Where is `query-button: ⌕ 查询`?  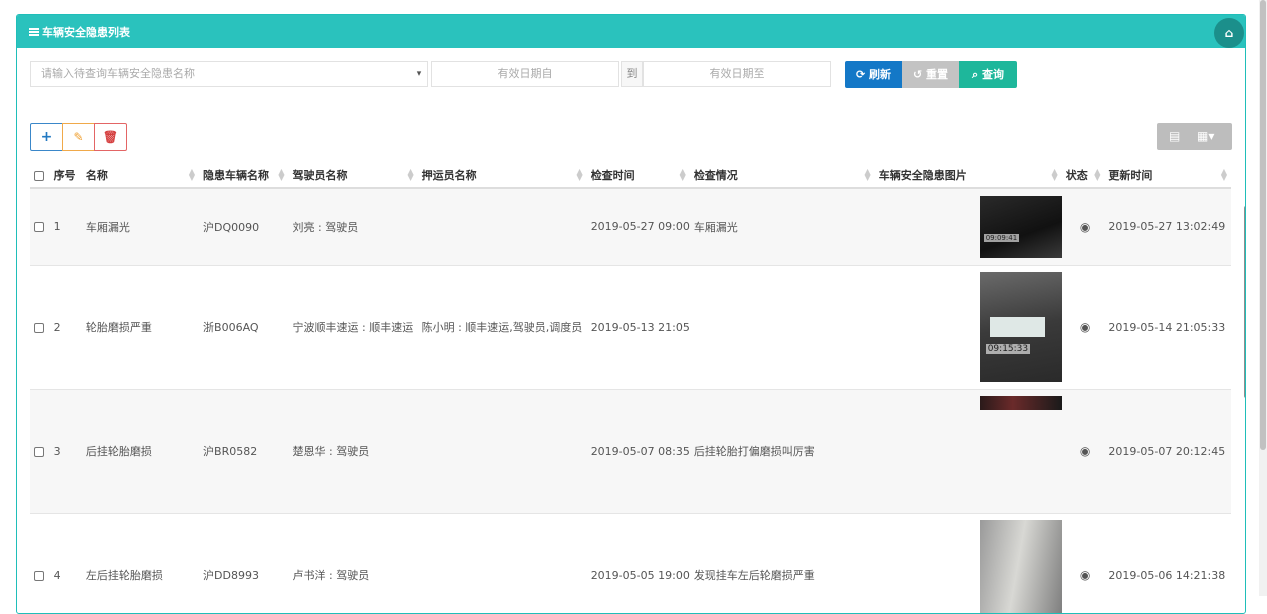
query-button: ⌕ 查询 is located at coordinates (988, 74).